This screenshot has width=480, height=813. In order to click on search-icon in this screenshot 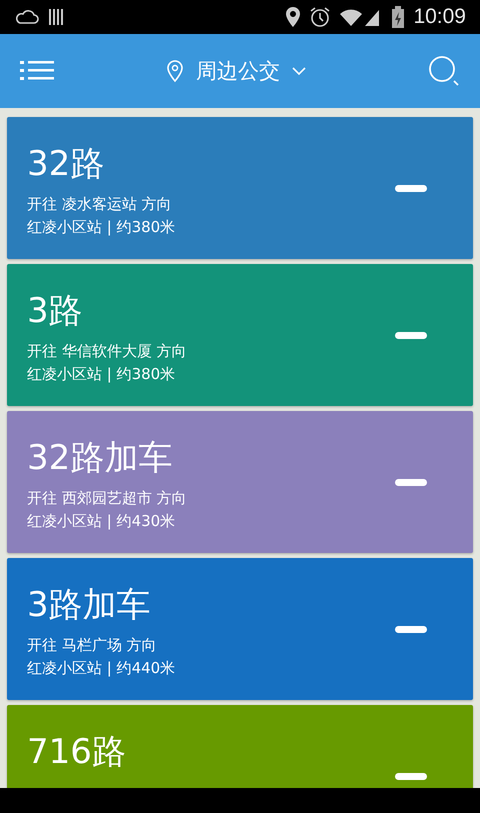, I will do `click(444, 71)`.